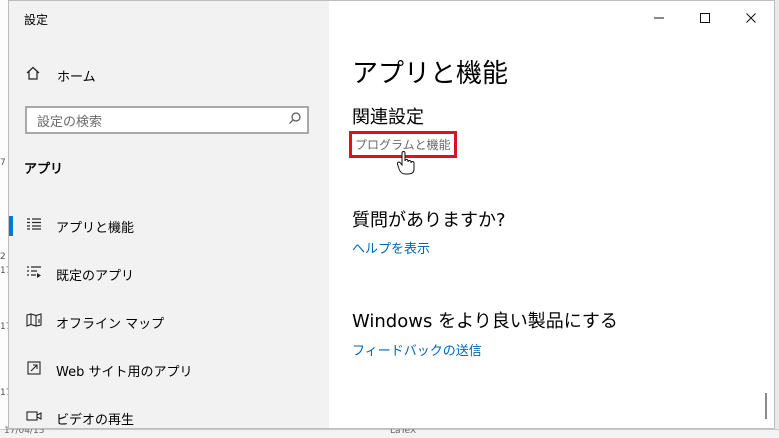 The width and height of the screenshot is (779, 438). Describe the element at coordinates (34, 226) in the screenshot. I see `apps-features-icon` at that location.